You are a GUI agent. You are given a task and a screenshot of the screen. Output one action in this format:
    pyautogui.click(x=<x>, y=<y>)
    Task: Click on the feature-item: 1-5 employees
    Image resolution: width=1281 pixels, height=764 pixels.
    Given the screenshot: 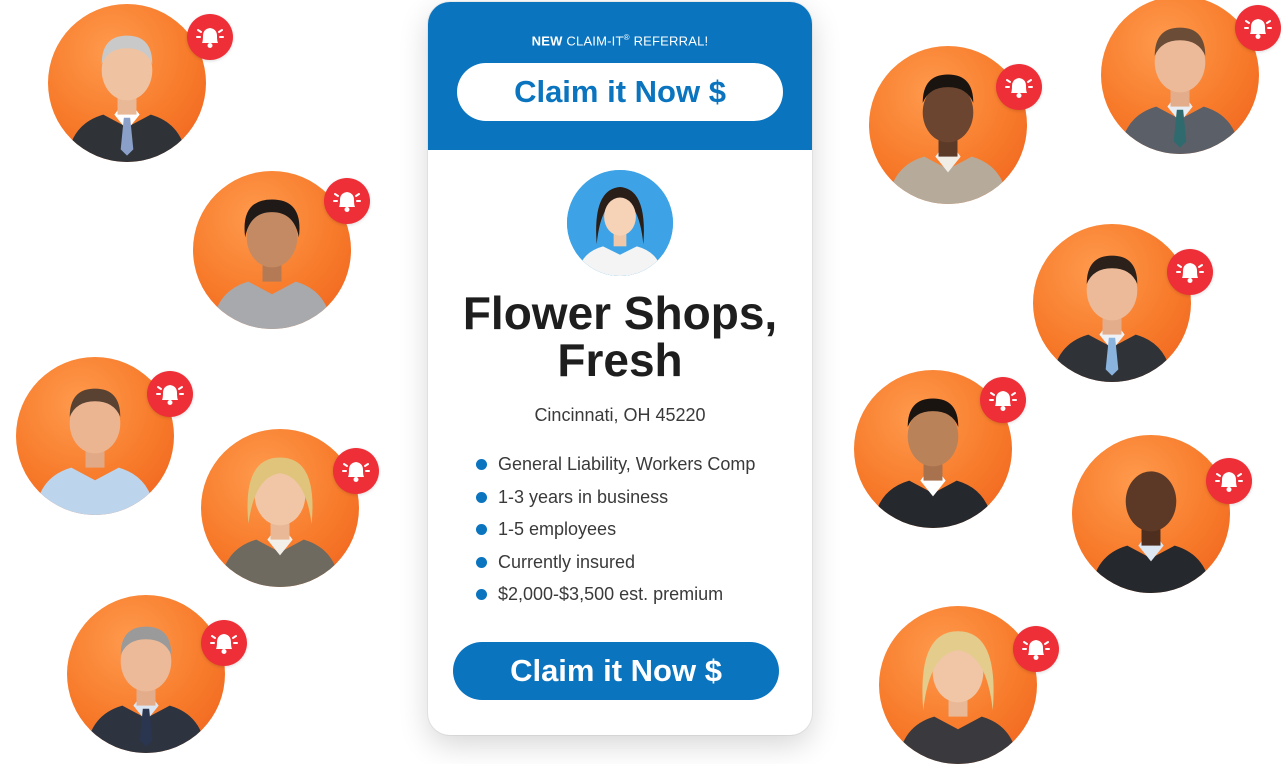 What is the action you would take?
    pyautogui.click(x=615, y=533)
    